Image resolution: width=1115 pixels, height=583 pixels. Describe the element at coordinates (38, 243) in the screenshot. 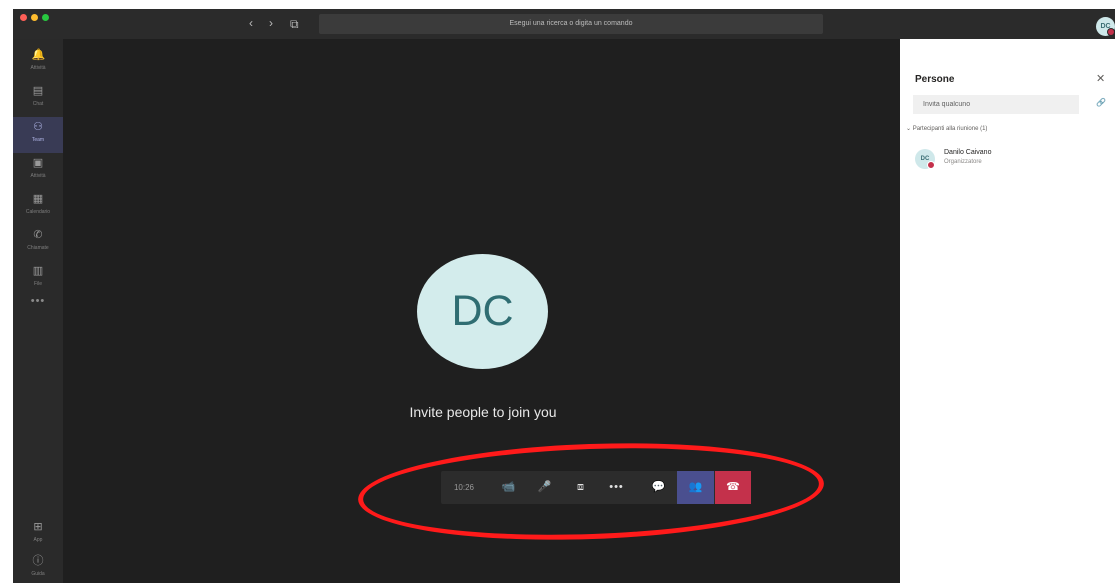

I see `rail-item-calls: ✆ Chiamate` at that location.